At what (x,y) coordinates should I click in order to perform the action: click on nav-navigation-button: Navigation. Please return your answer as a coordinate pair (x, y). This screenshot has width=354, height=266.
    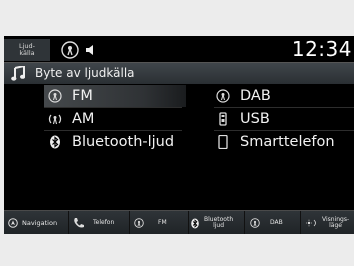
    Looking at the image, I should click on (36, 222).